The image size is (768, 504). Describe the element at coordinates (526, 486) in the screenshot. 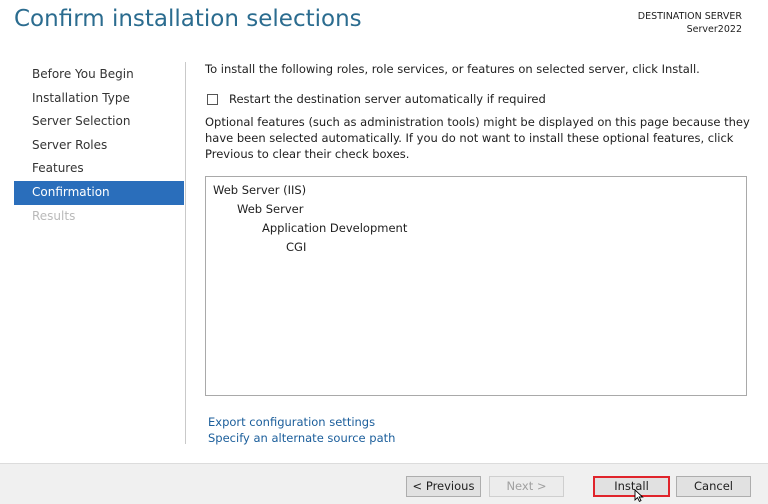

I see `next-button: Next >` at that location.